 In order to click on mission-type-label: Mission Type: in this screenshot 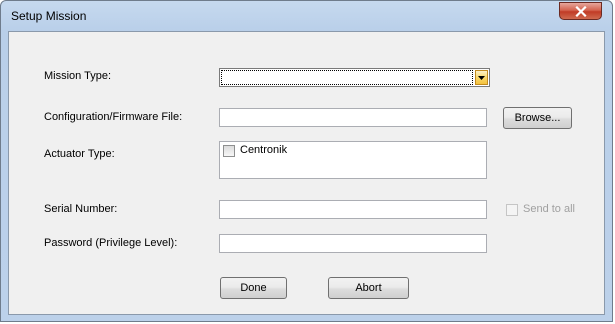, I will do `click(78, 76)`.